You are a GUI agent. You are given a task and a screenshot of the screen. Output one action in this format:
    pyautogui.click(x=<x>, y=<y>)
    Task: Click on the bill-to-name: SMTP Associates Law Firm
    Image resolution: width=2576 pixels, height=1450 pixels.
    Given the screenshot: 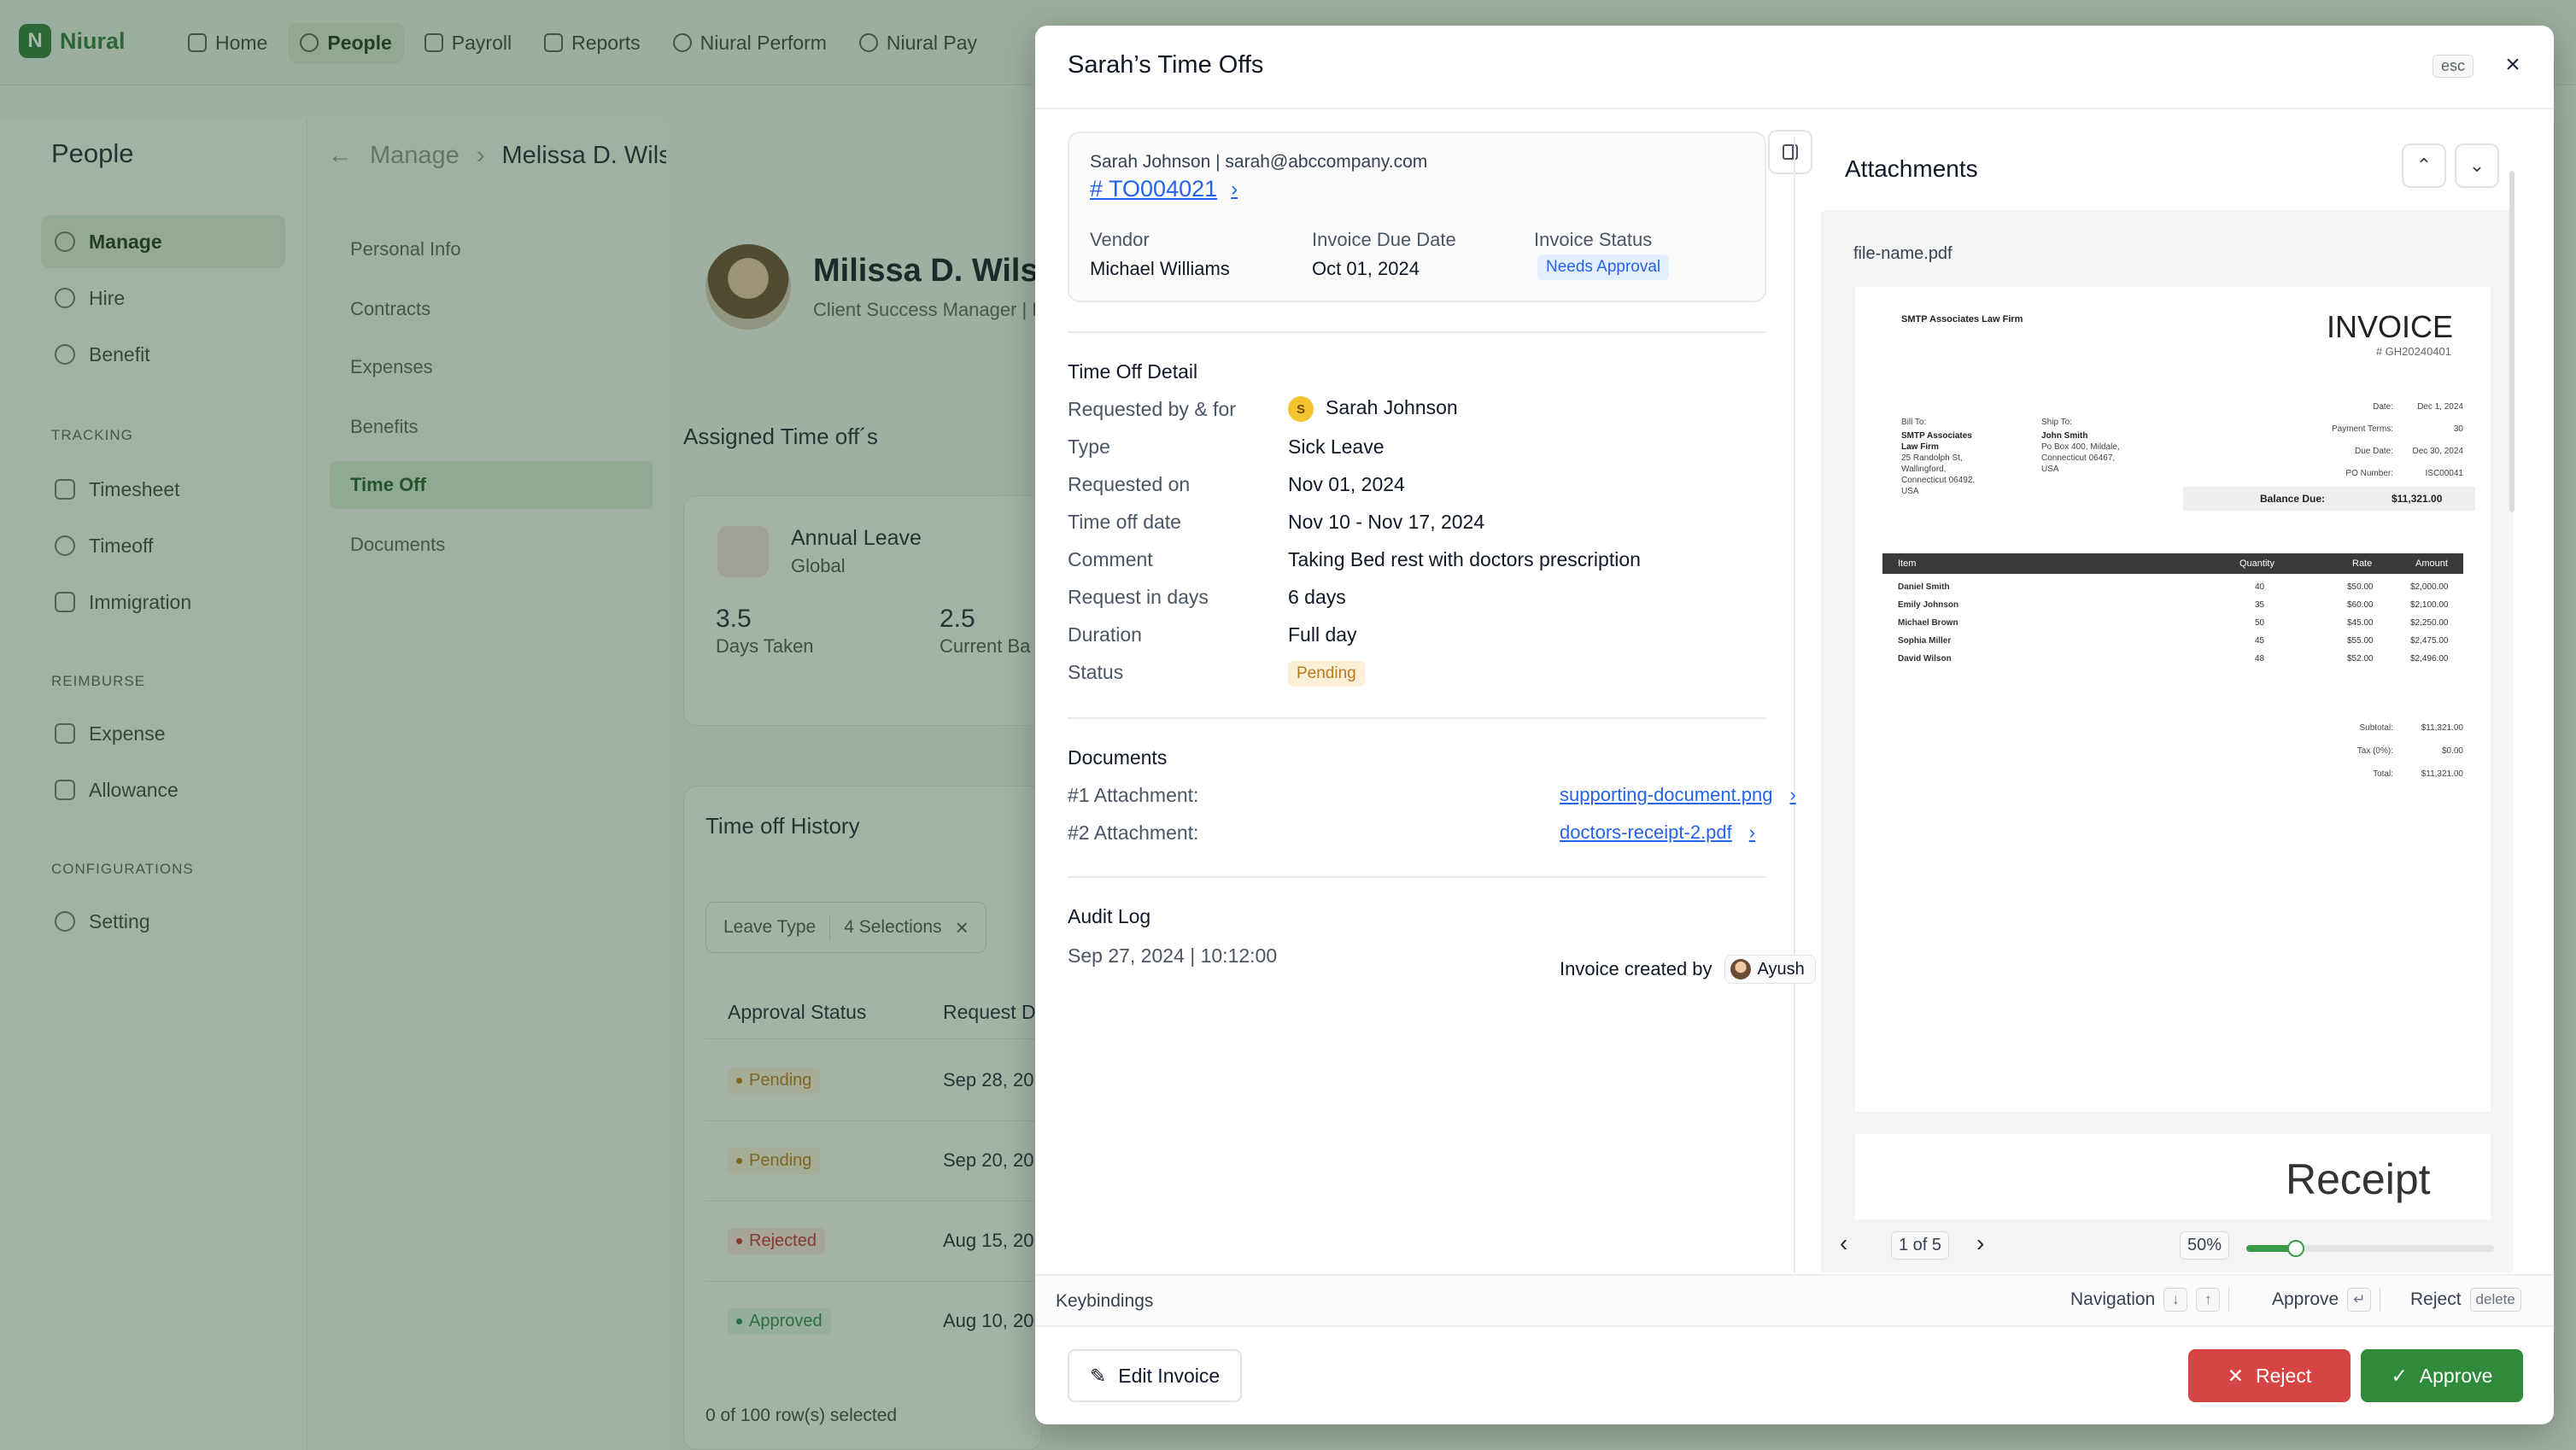 What is the action you would take?
    pyautogui.click(x=1936, y=441)
    